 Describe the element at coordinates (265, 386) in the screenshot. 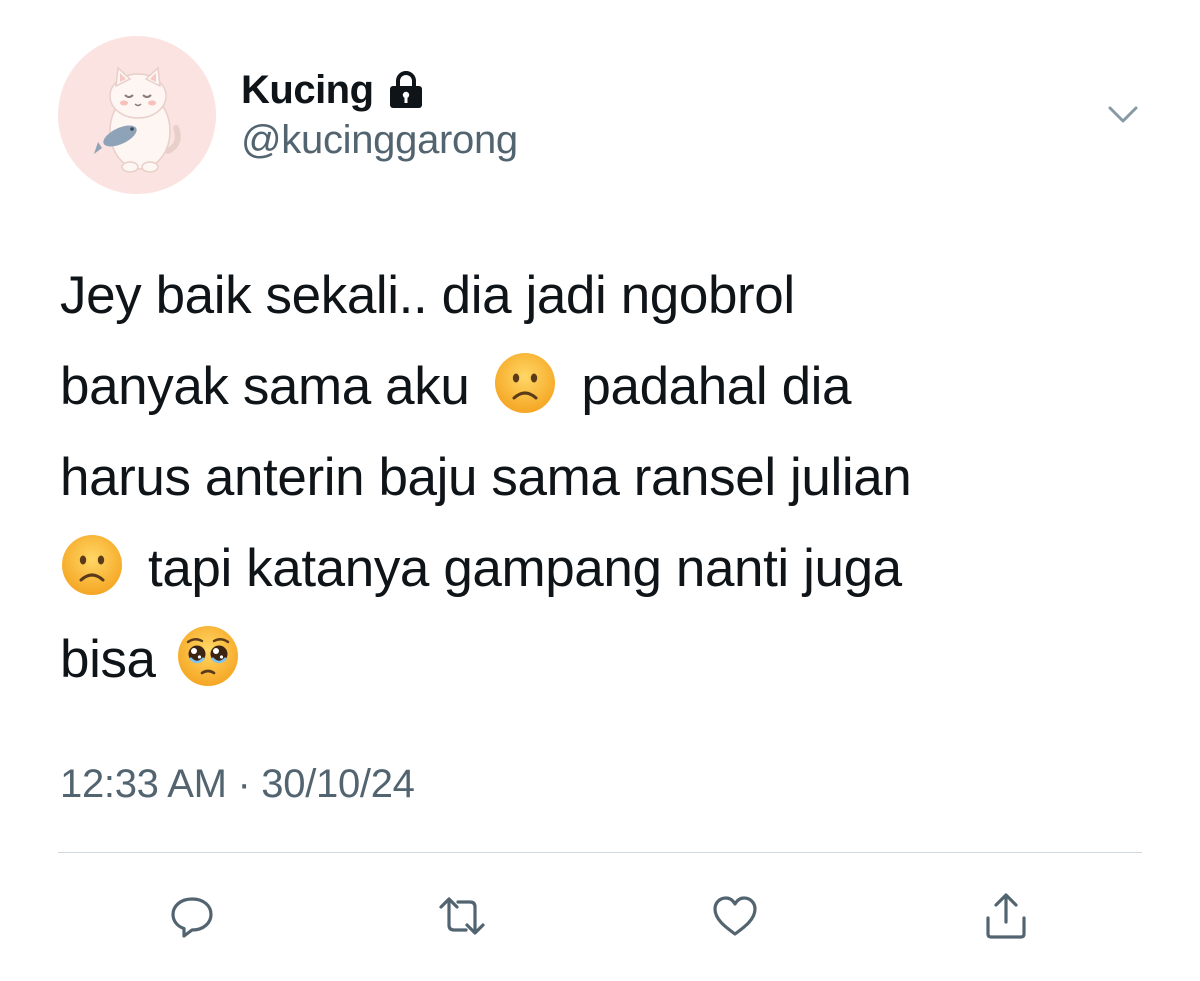

I see `tweet-line-text: banyak sama aku` at that location.